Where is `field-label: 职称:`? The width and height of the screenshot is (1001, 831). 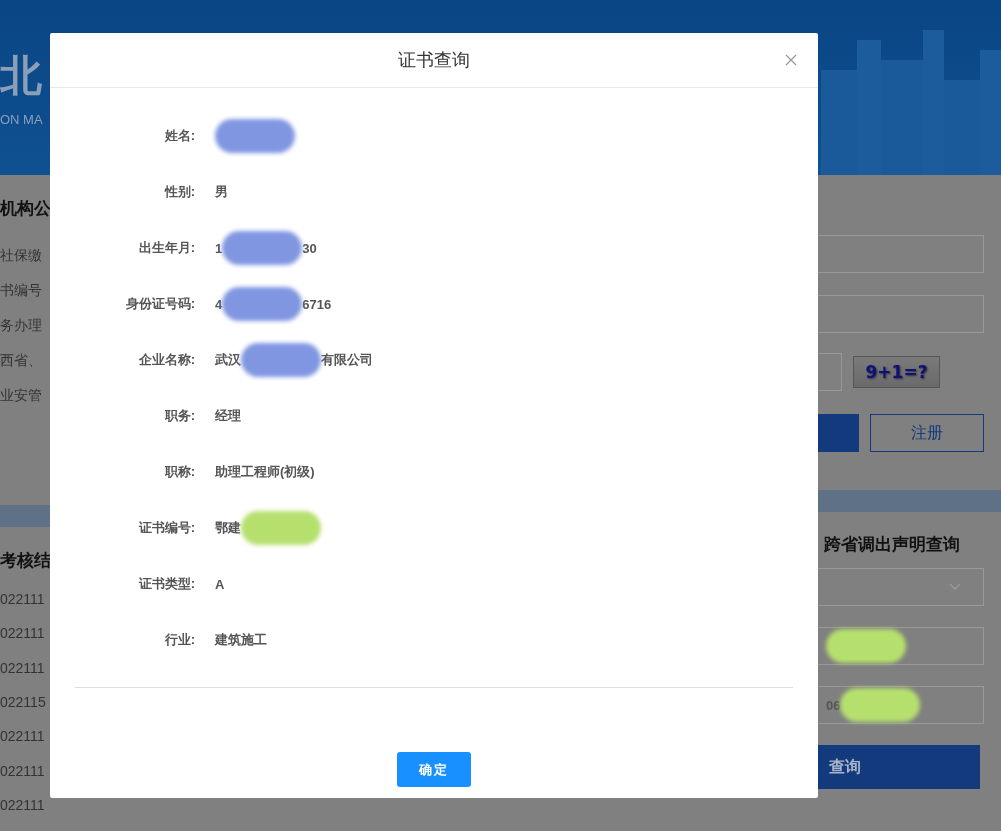
field-label: 职称: is located at coordinates (179, 472).